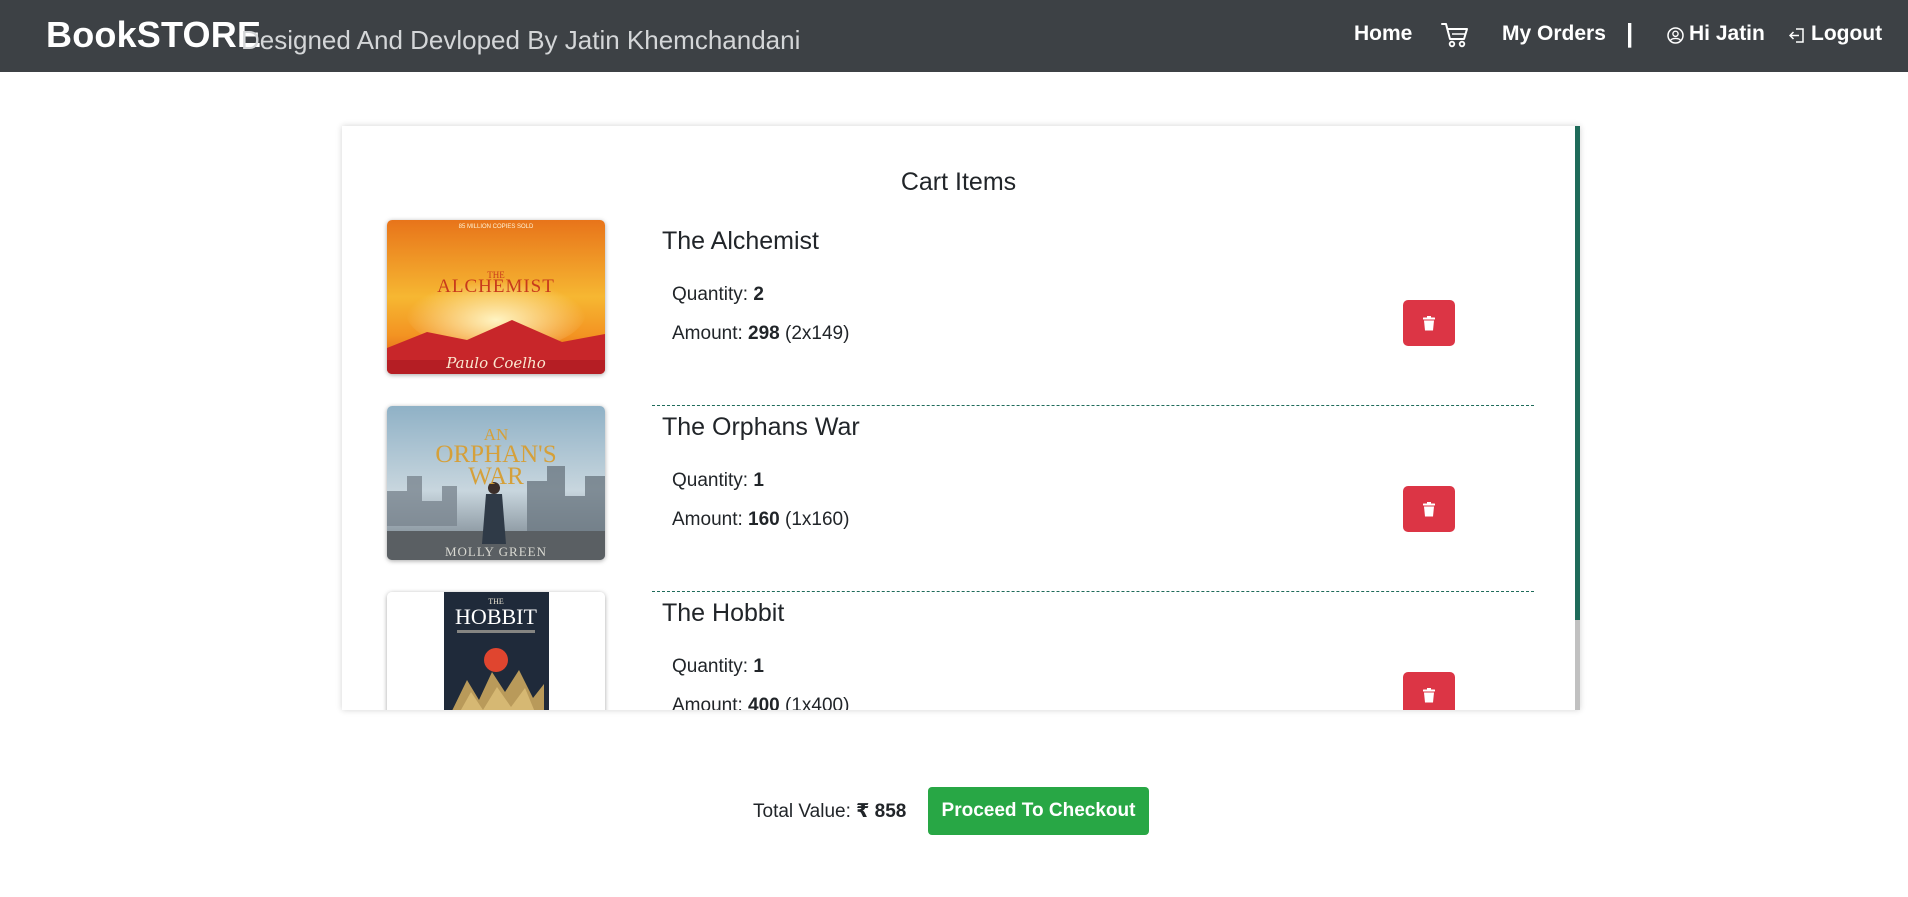 The height and width of the screenshot is (897, 1908). I want to click on cover-title: HOBBIT, so click(496, 616).